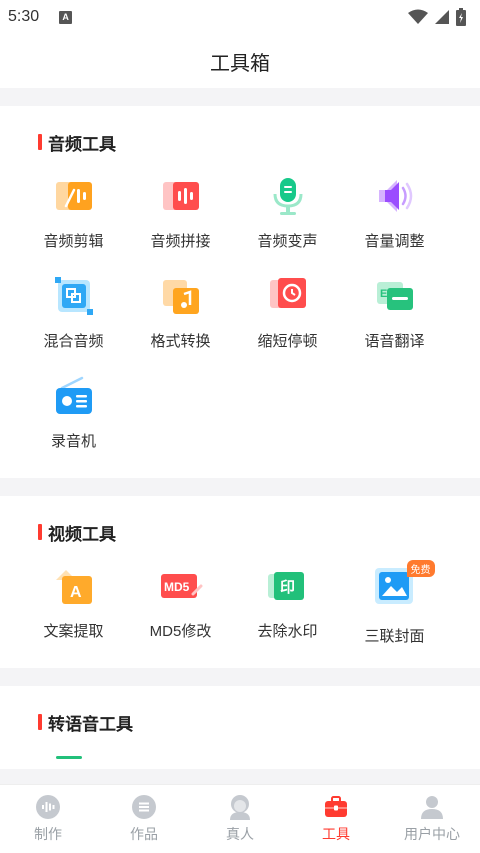  What do you see at coordinates (395, 196) in the screenshot?
I see `volume-adjust-icon` at bounding box center [395, 196].